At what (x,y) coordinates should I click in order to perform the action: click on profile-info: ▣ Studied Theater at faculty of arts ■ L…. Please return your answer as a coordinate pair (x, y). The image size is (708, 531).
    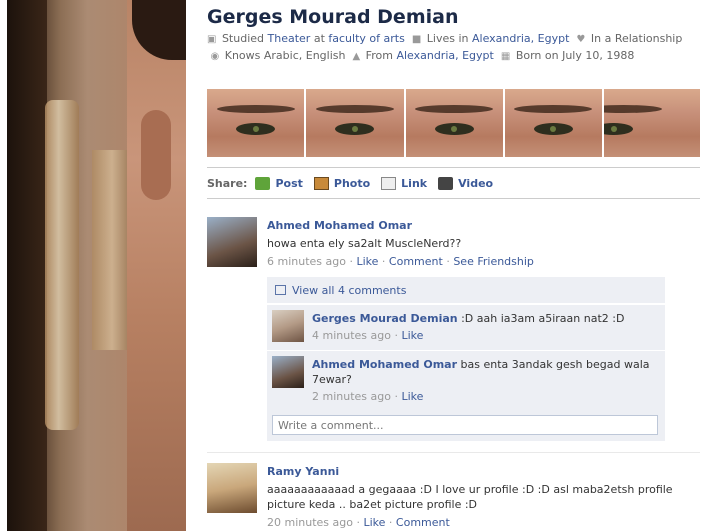
    Looking at the image, I should click on (453, 48).